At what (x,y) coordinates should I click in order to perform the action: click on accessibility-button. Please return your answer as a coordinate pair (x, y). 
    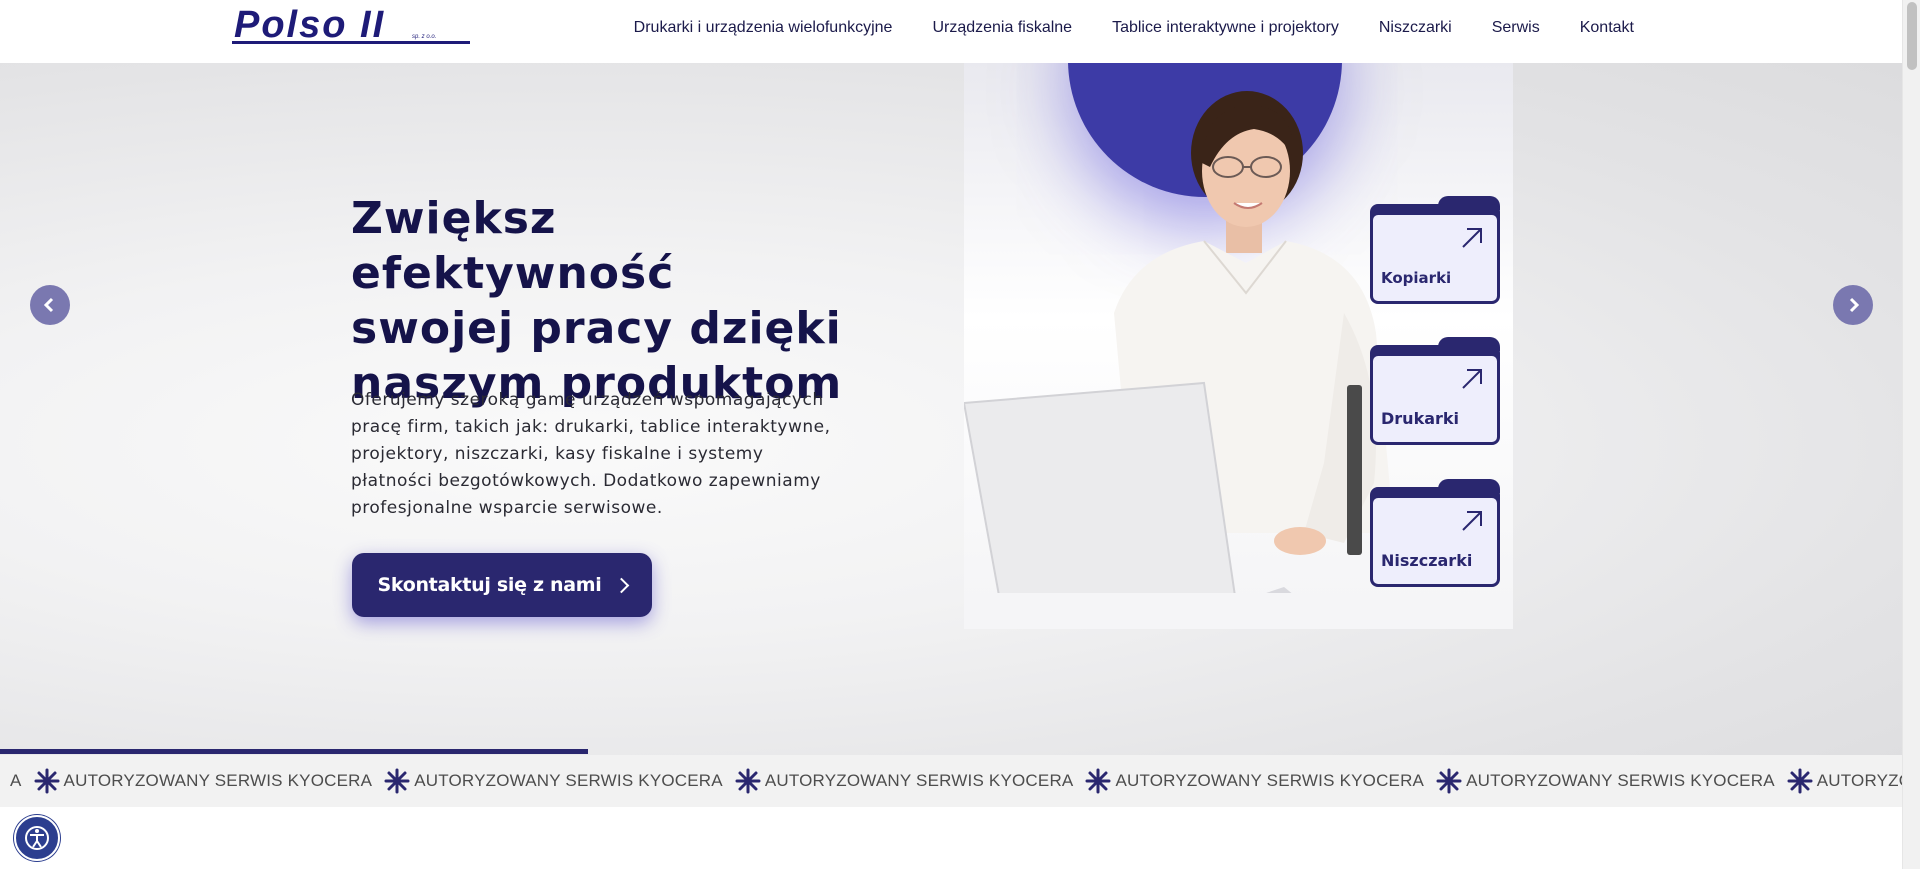
    Looking at the image, I should click on (37, 838).